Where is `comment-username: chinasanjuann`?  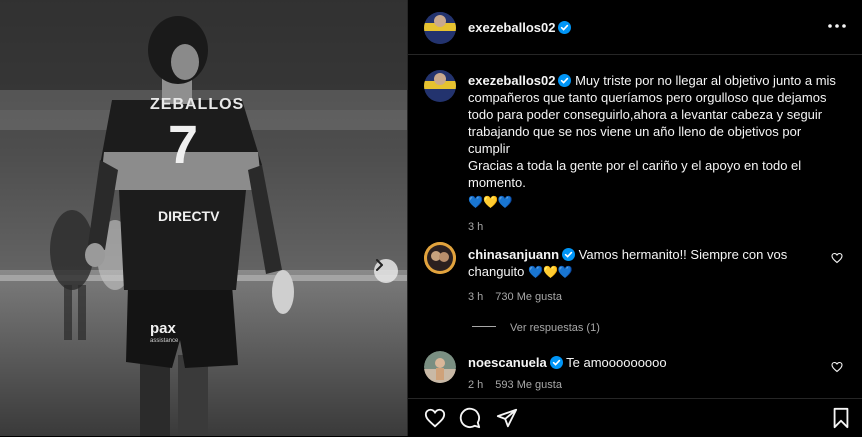 comment-username: chinasanjuann is located at coordinates (513, 254).